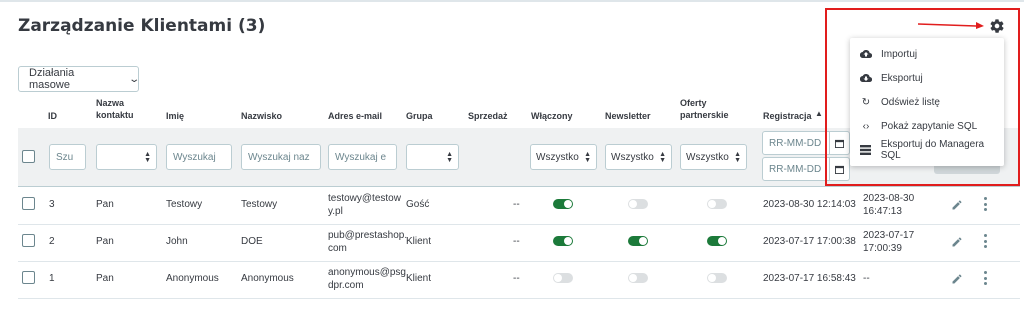  Describe the element at coordinates (52, 241) in the screenshot. I see `cell-id: 2` at that location.